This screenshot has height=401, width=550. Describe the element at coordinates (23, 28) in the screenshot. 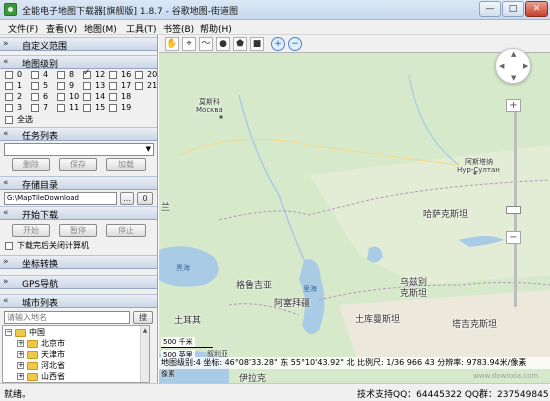

I see `menu-file: 文件(F)` at that location.